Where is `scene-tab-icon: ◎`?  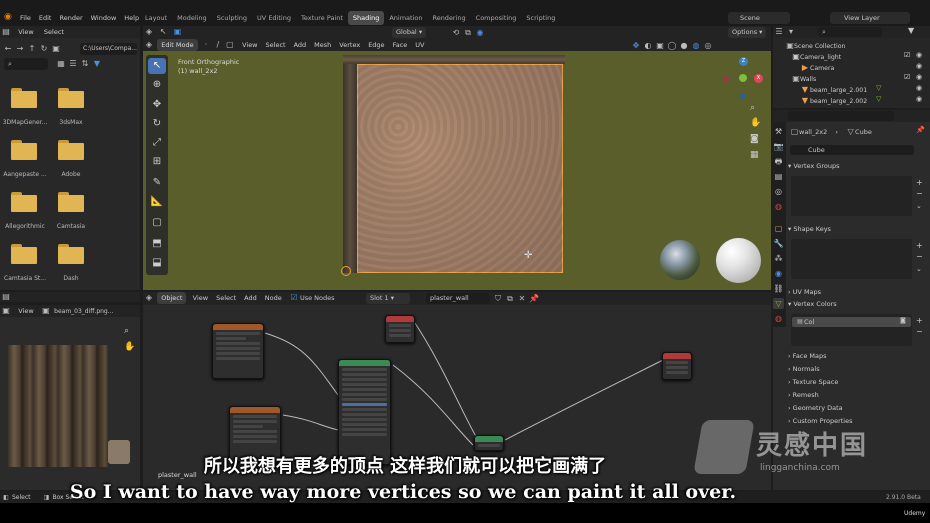
scene-tab-icon: ◎ is located at coordinates (778, 191).